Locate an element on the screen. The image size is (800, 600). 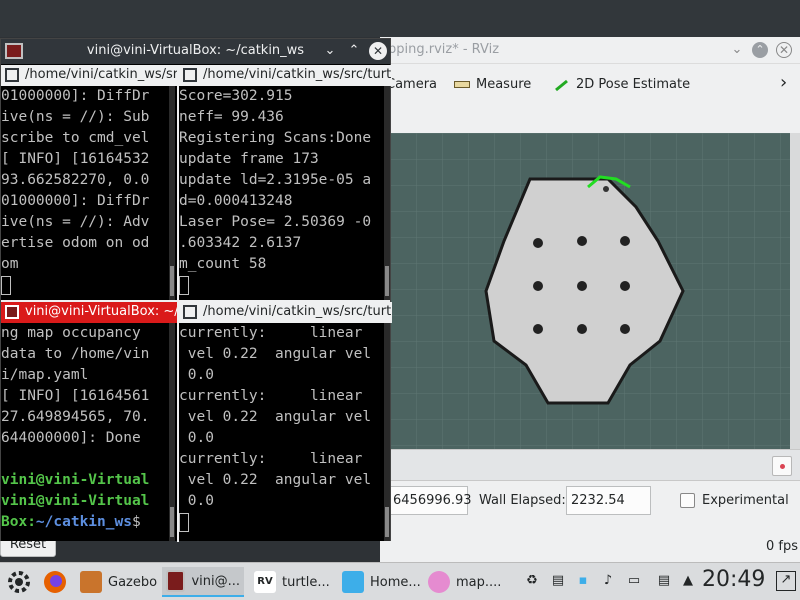
prompt-line: vini@vini-Virtual is located at coordinates (75, 480).